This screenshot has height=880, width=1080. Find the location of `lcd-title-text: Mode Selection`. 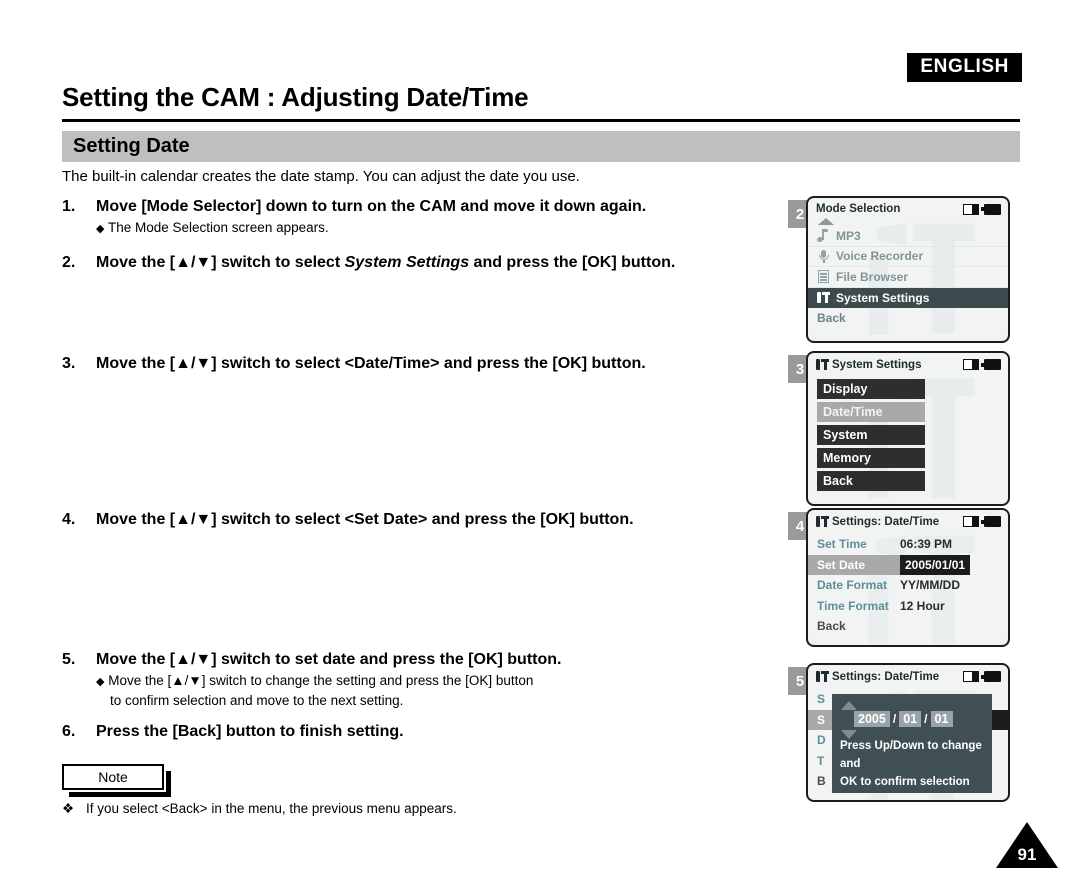

lcd-title-text: Mode Selection is located at coordinates (858, 209).